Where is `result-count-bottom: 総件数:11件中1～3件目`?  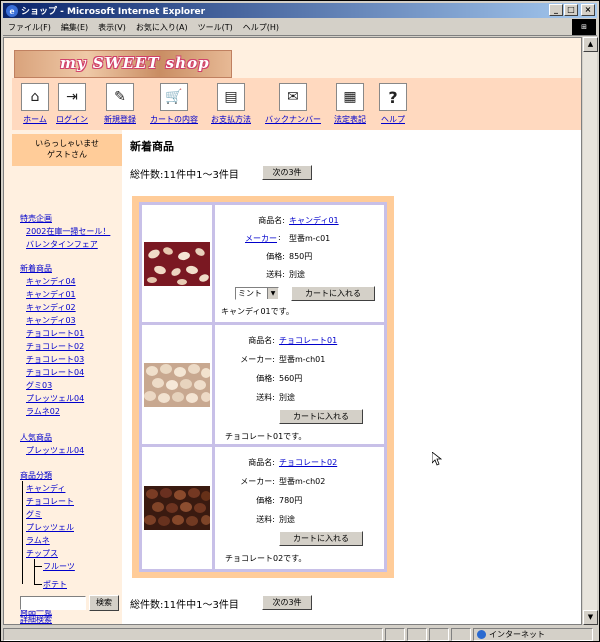
result-count-bottom: 総件数:11件中1～3件目 is located at coordinates (184, 605).